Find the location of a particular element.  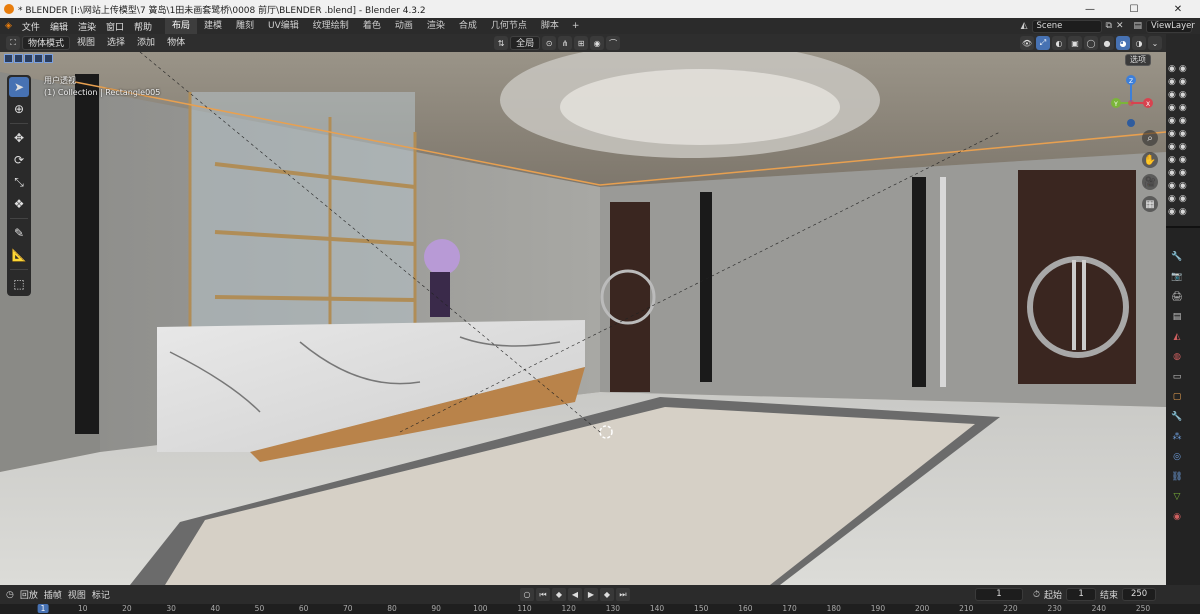

world-properties-icon: ◍ is located at coordinates (1177, 357).